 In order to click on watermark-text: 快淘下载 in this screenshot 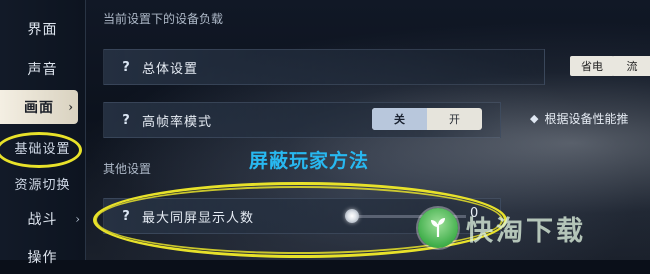, I will do `click(526, 231)`.